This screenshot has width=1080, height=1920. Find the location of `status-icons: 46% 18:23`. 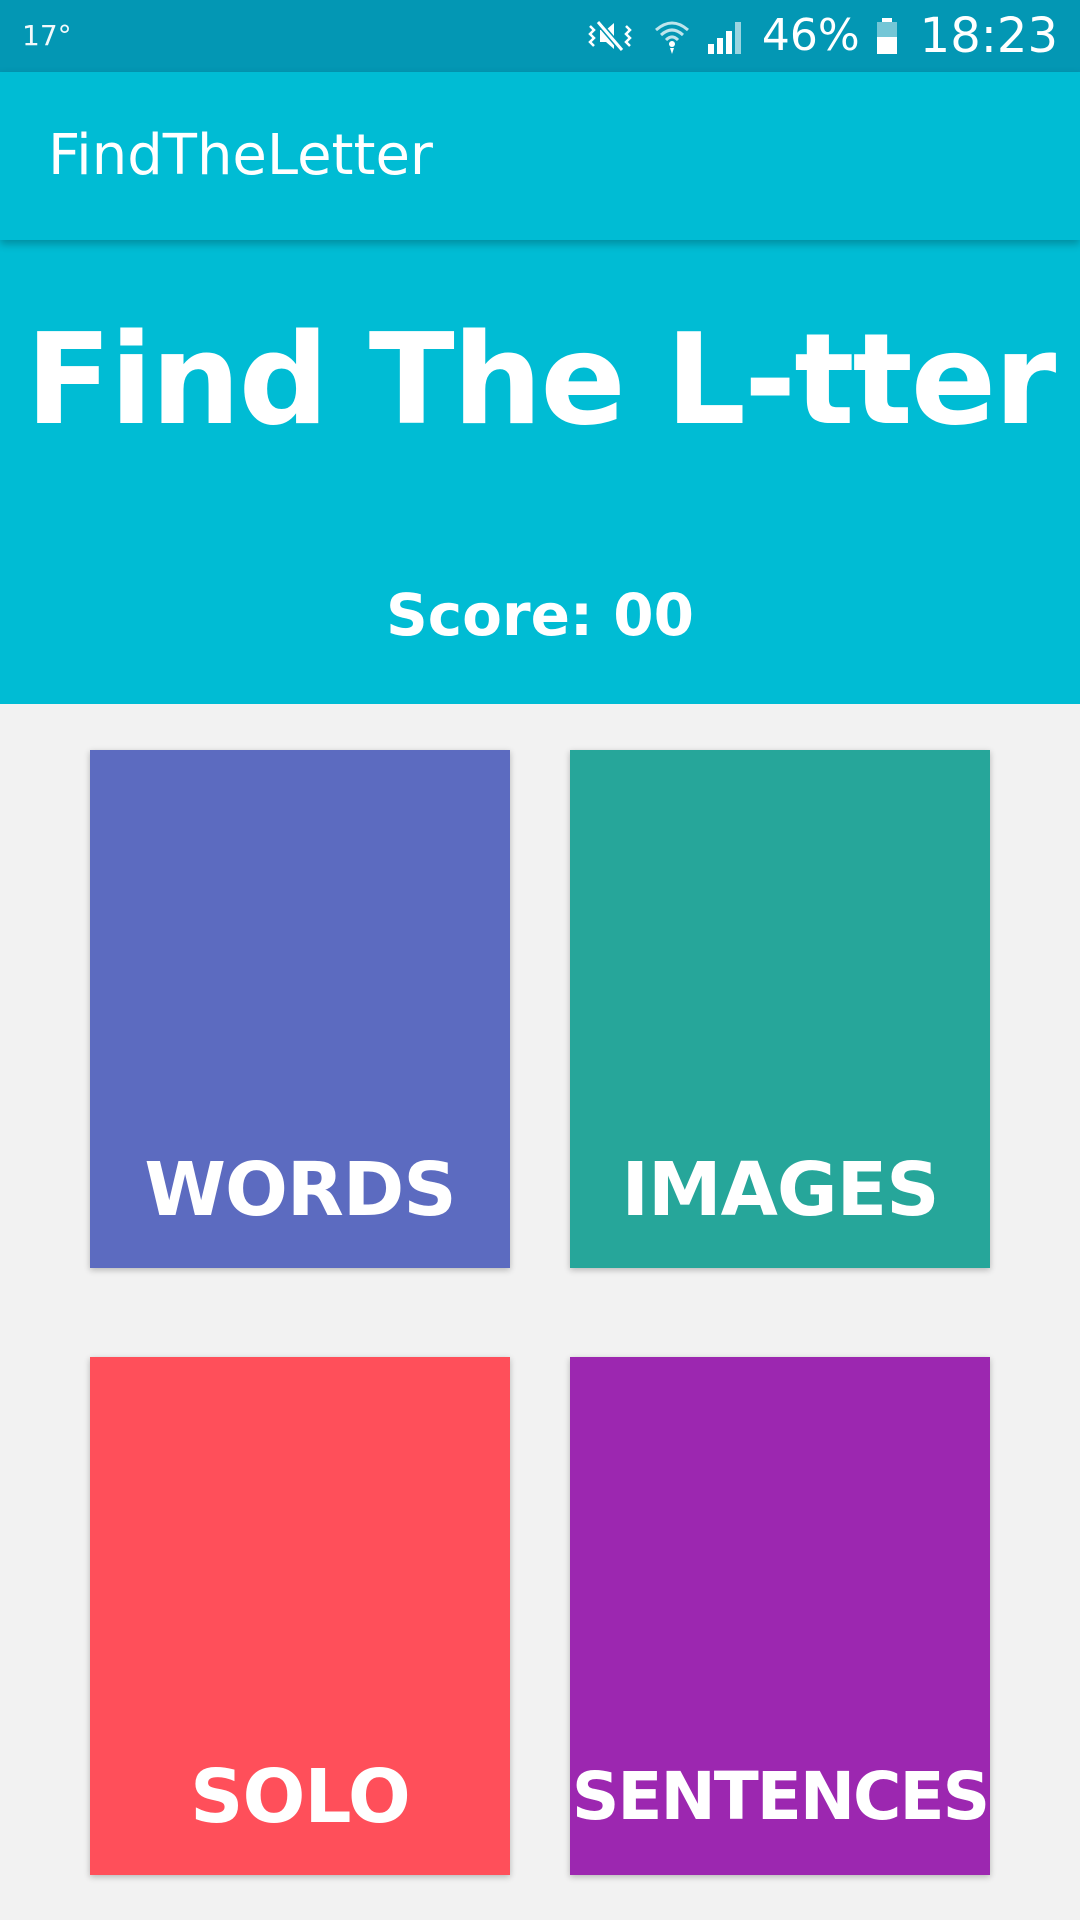

status-icons: 46% 18:23 is located at coordinates (820, 36).